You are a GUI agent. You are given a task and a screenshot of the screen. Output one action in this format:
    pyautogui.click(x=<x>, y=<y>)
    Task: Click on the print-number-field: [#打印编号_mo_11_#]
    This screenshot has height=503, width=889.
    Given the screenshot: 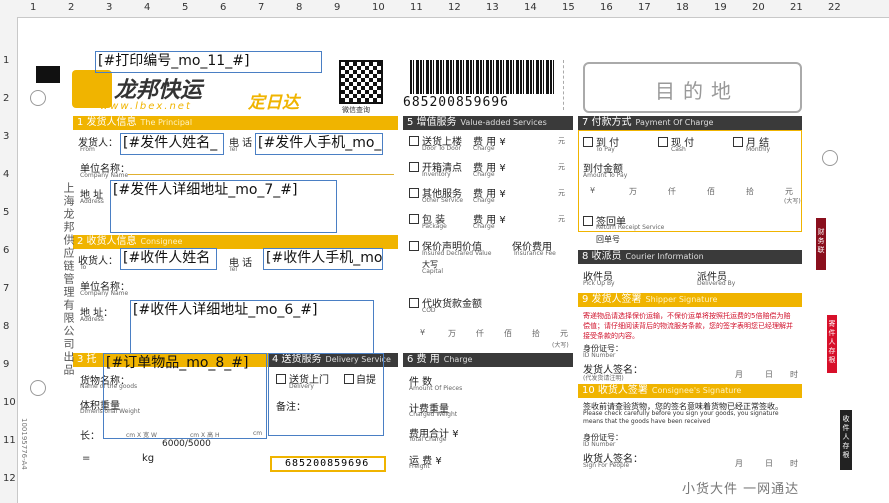 What is the action you would take?
    pyautogui.click(x=208, y=62)
    